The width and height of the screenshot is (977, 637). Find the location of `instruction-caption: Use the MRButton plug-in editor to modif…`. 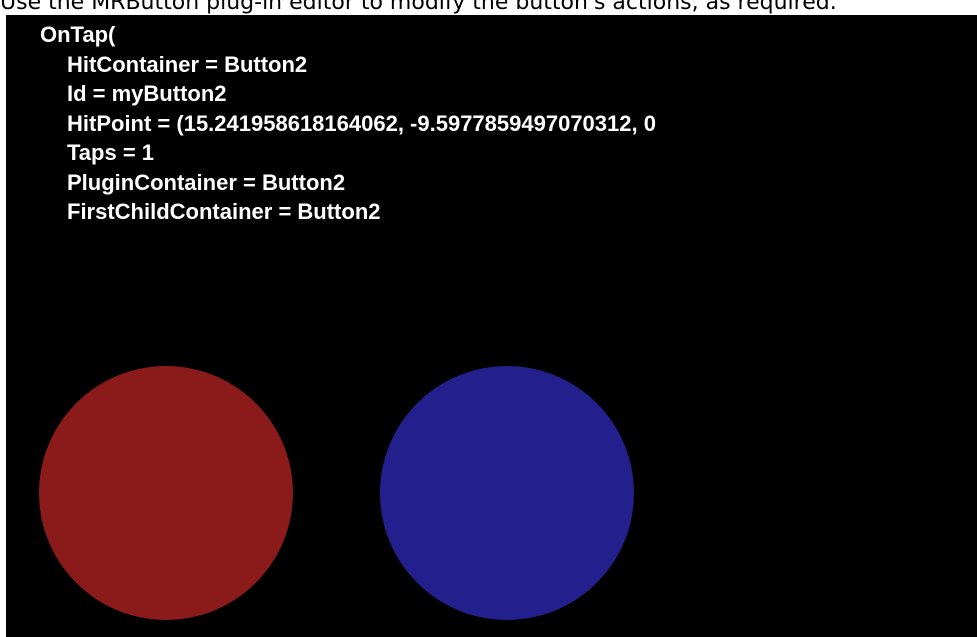

instruction-caption: Use the MRButton plug-in editor to modif… is located at coordinates (418, 7).